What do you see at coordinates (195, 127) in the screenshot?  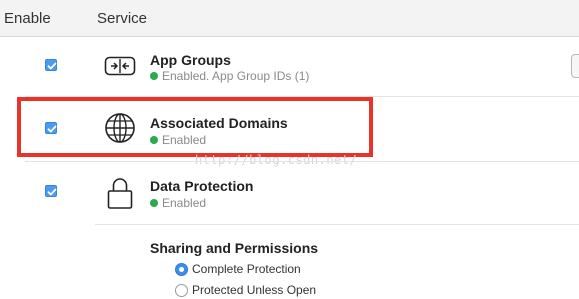 I see `highlight-annotation` at bounding box center [195, 127].